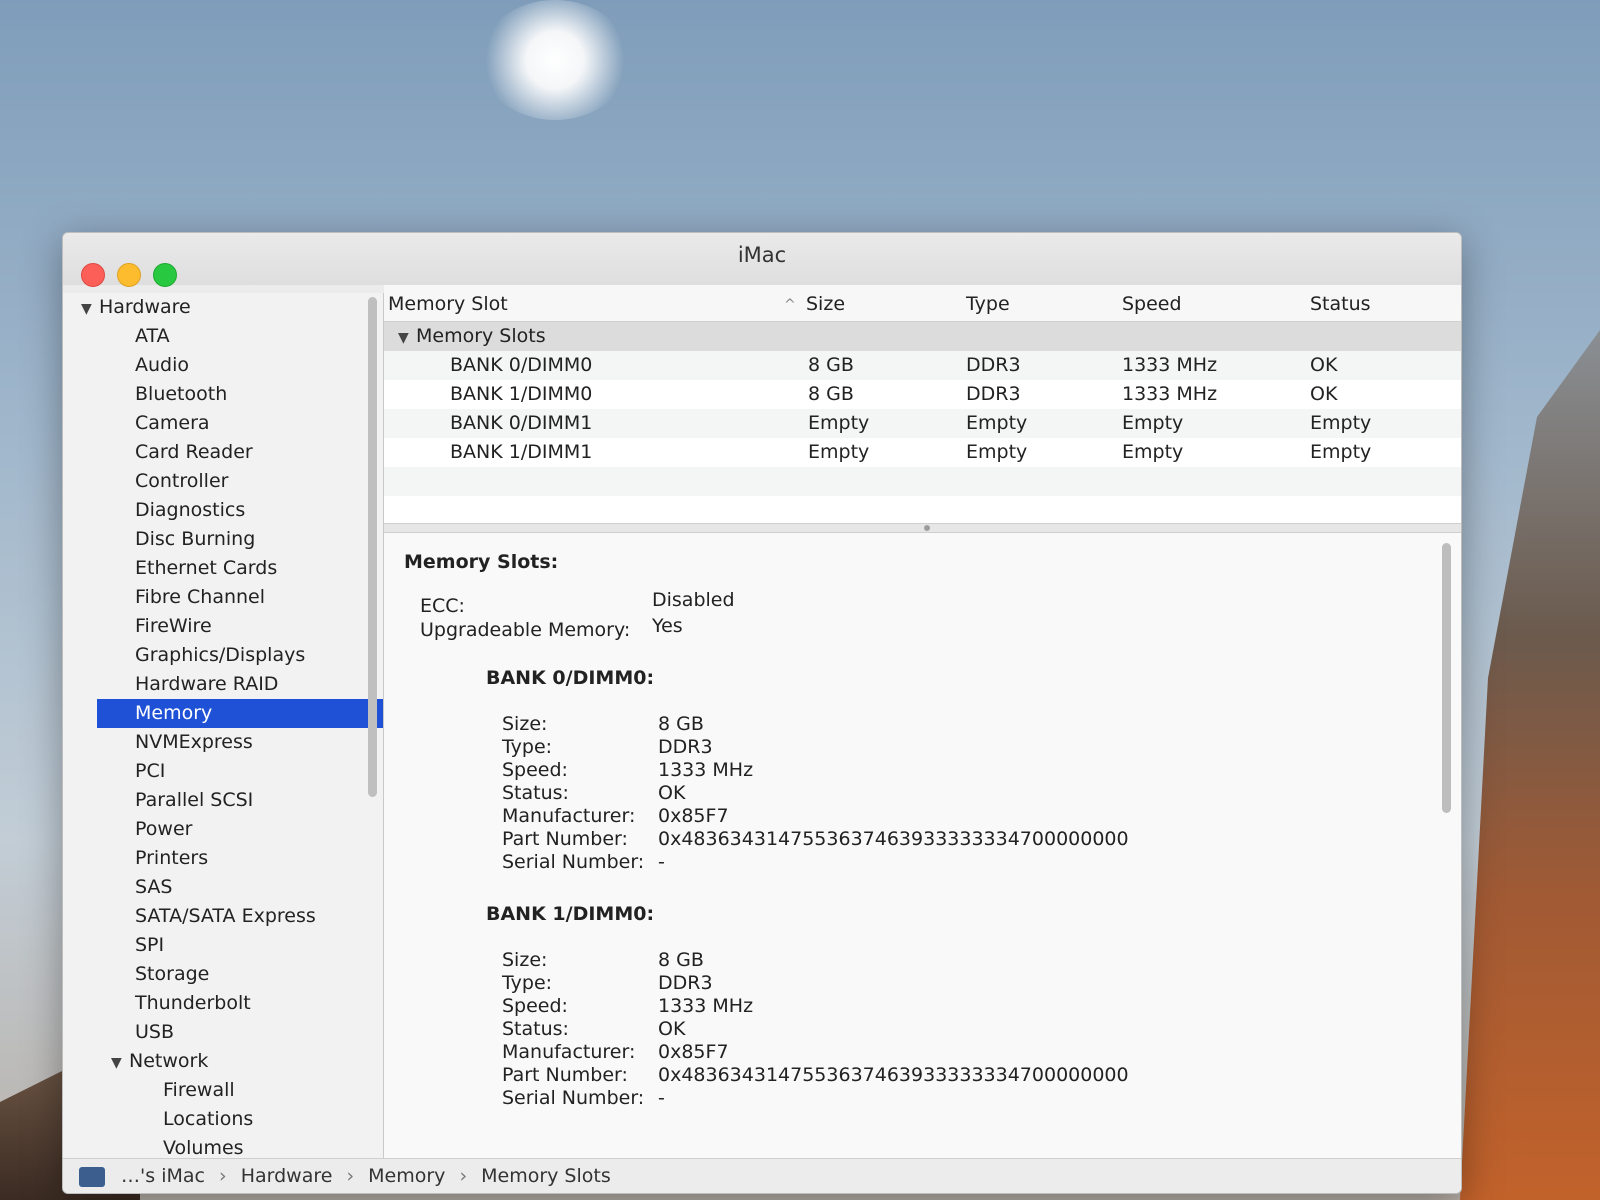  I want to click on sidebar-item-nvmexpress: NVMExpress, so click(223, 742).